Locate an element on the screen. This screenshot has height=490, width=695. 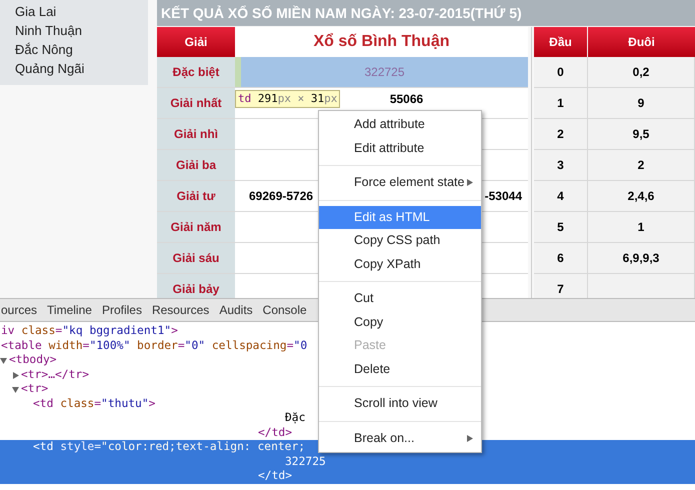
prize-label: Giải nhất is located at coordinates (196, 103).